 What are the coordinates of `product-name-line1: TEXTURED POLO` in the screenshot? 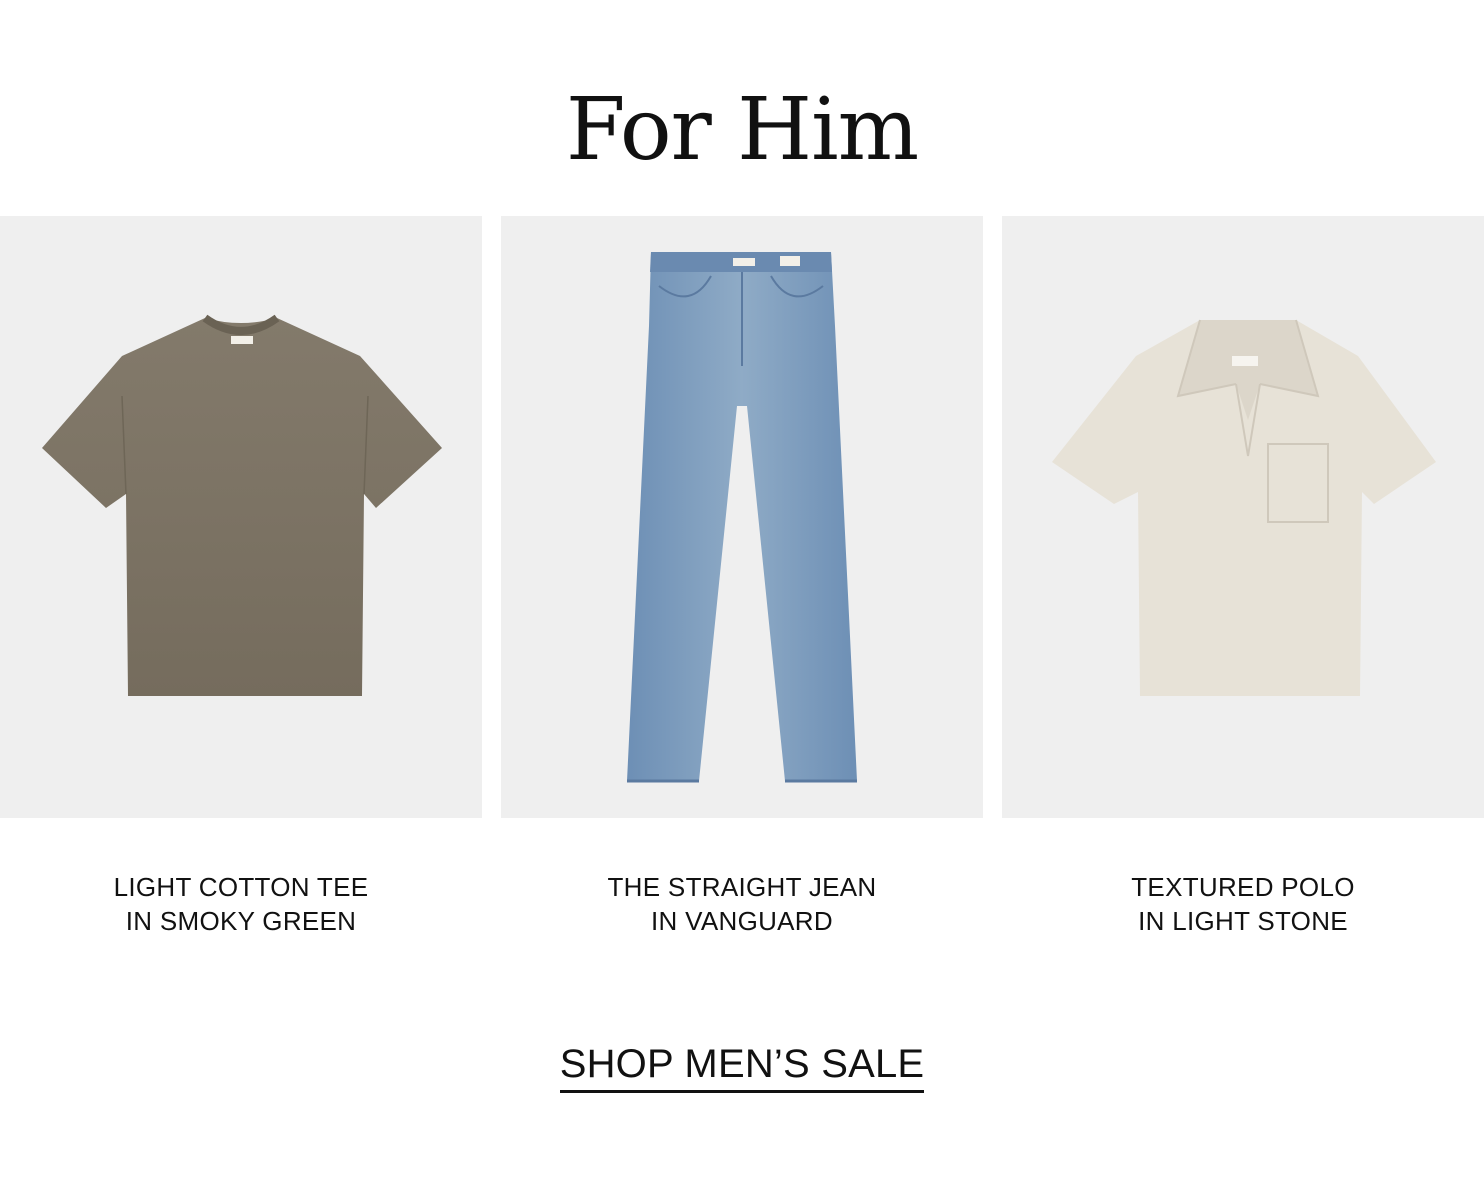 It's located at (1243, 887).